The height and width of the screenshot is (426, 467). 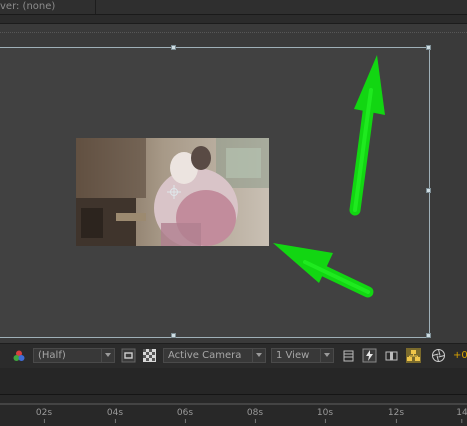 I want to click on exposure-value: +0, so click(x=460, y=356).